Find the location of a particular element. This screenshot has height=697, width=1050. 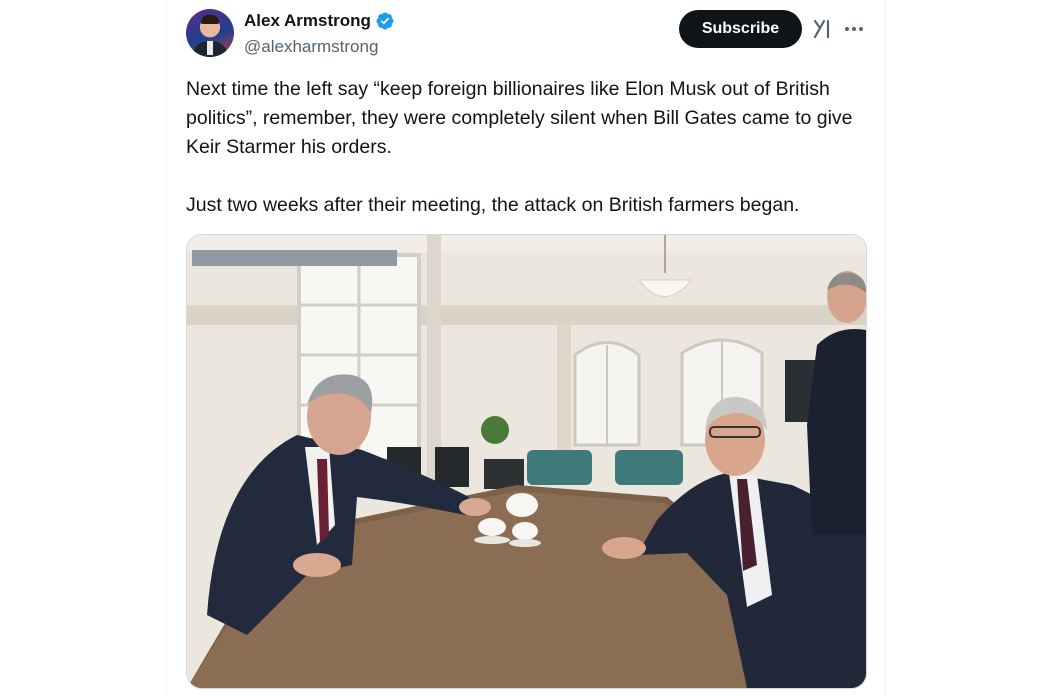

subscribe-button: Subscribe is located at coordinates (740, 29).